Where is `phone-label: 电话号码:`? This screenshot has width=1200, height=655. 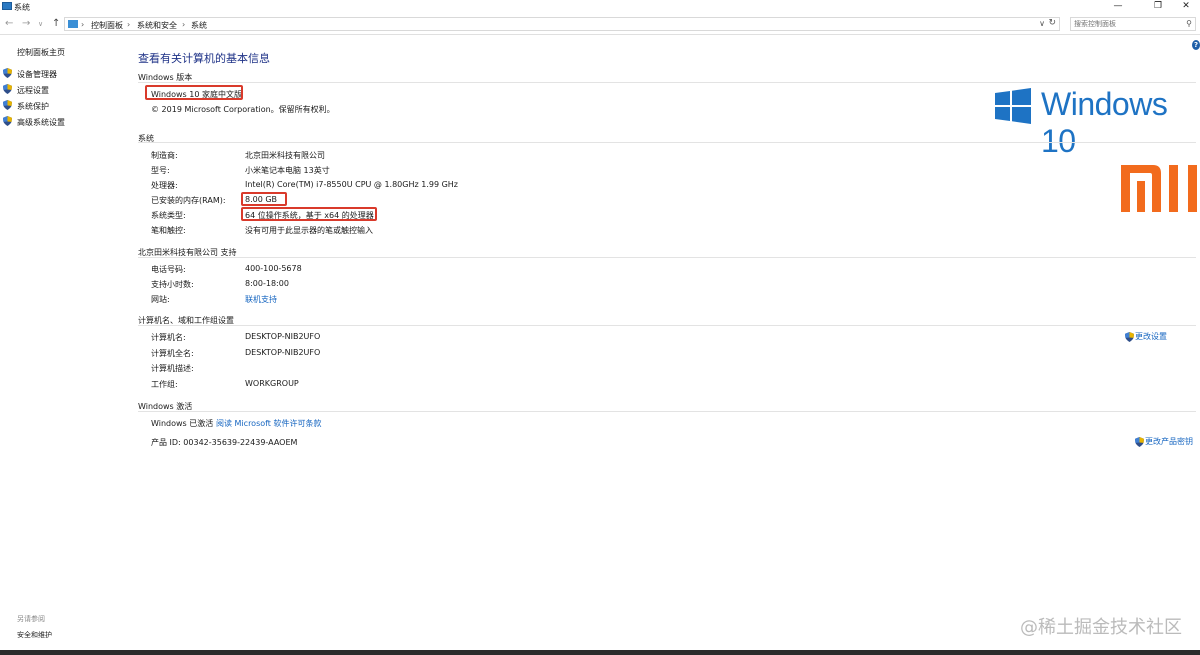
phone-label: 电话号码: is located at coordinates (168, 269).